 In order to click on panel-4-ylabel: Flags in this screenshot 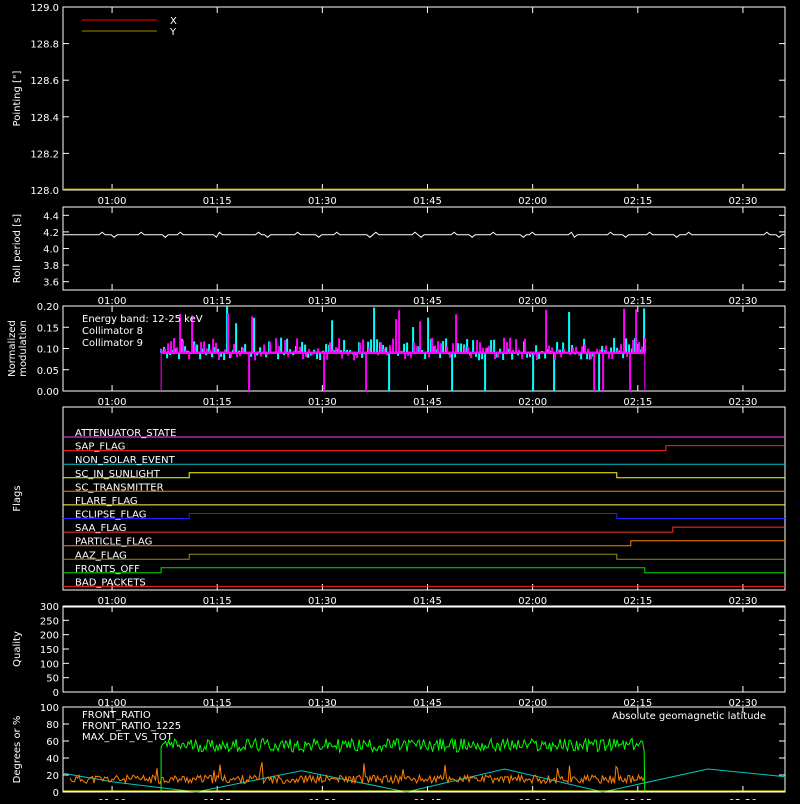, I will do `click(17, 498)`.